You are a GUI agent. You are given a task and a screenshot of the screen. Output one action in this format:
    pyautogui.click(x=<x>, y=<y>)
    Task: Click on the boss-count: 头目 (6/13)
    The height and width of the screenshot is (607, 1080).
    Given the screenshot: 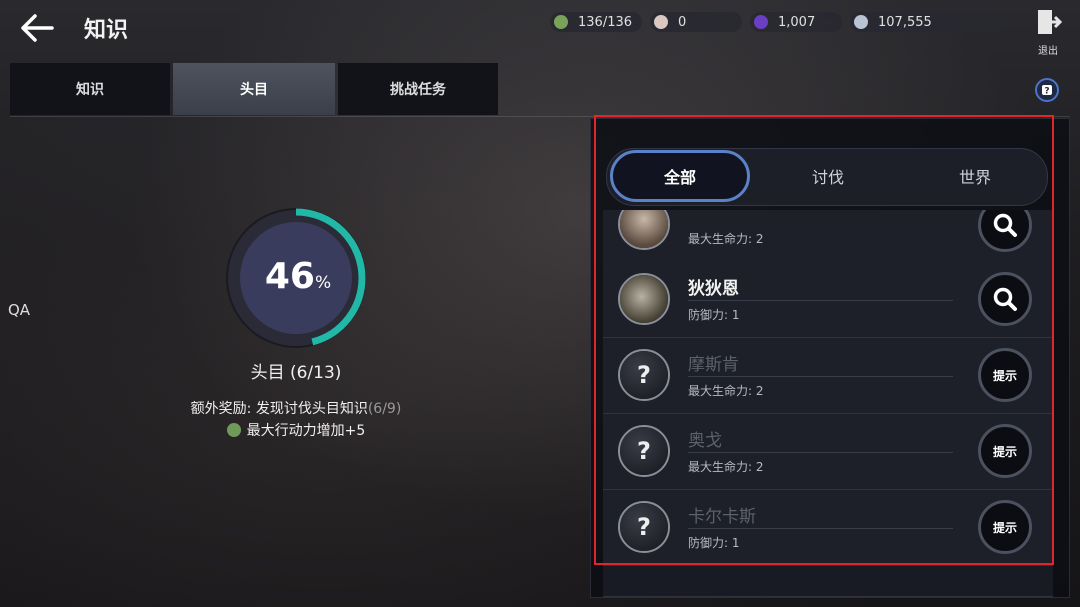 What is the action you would take?
    pyautogui.click(x=296, y=373)
    